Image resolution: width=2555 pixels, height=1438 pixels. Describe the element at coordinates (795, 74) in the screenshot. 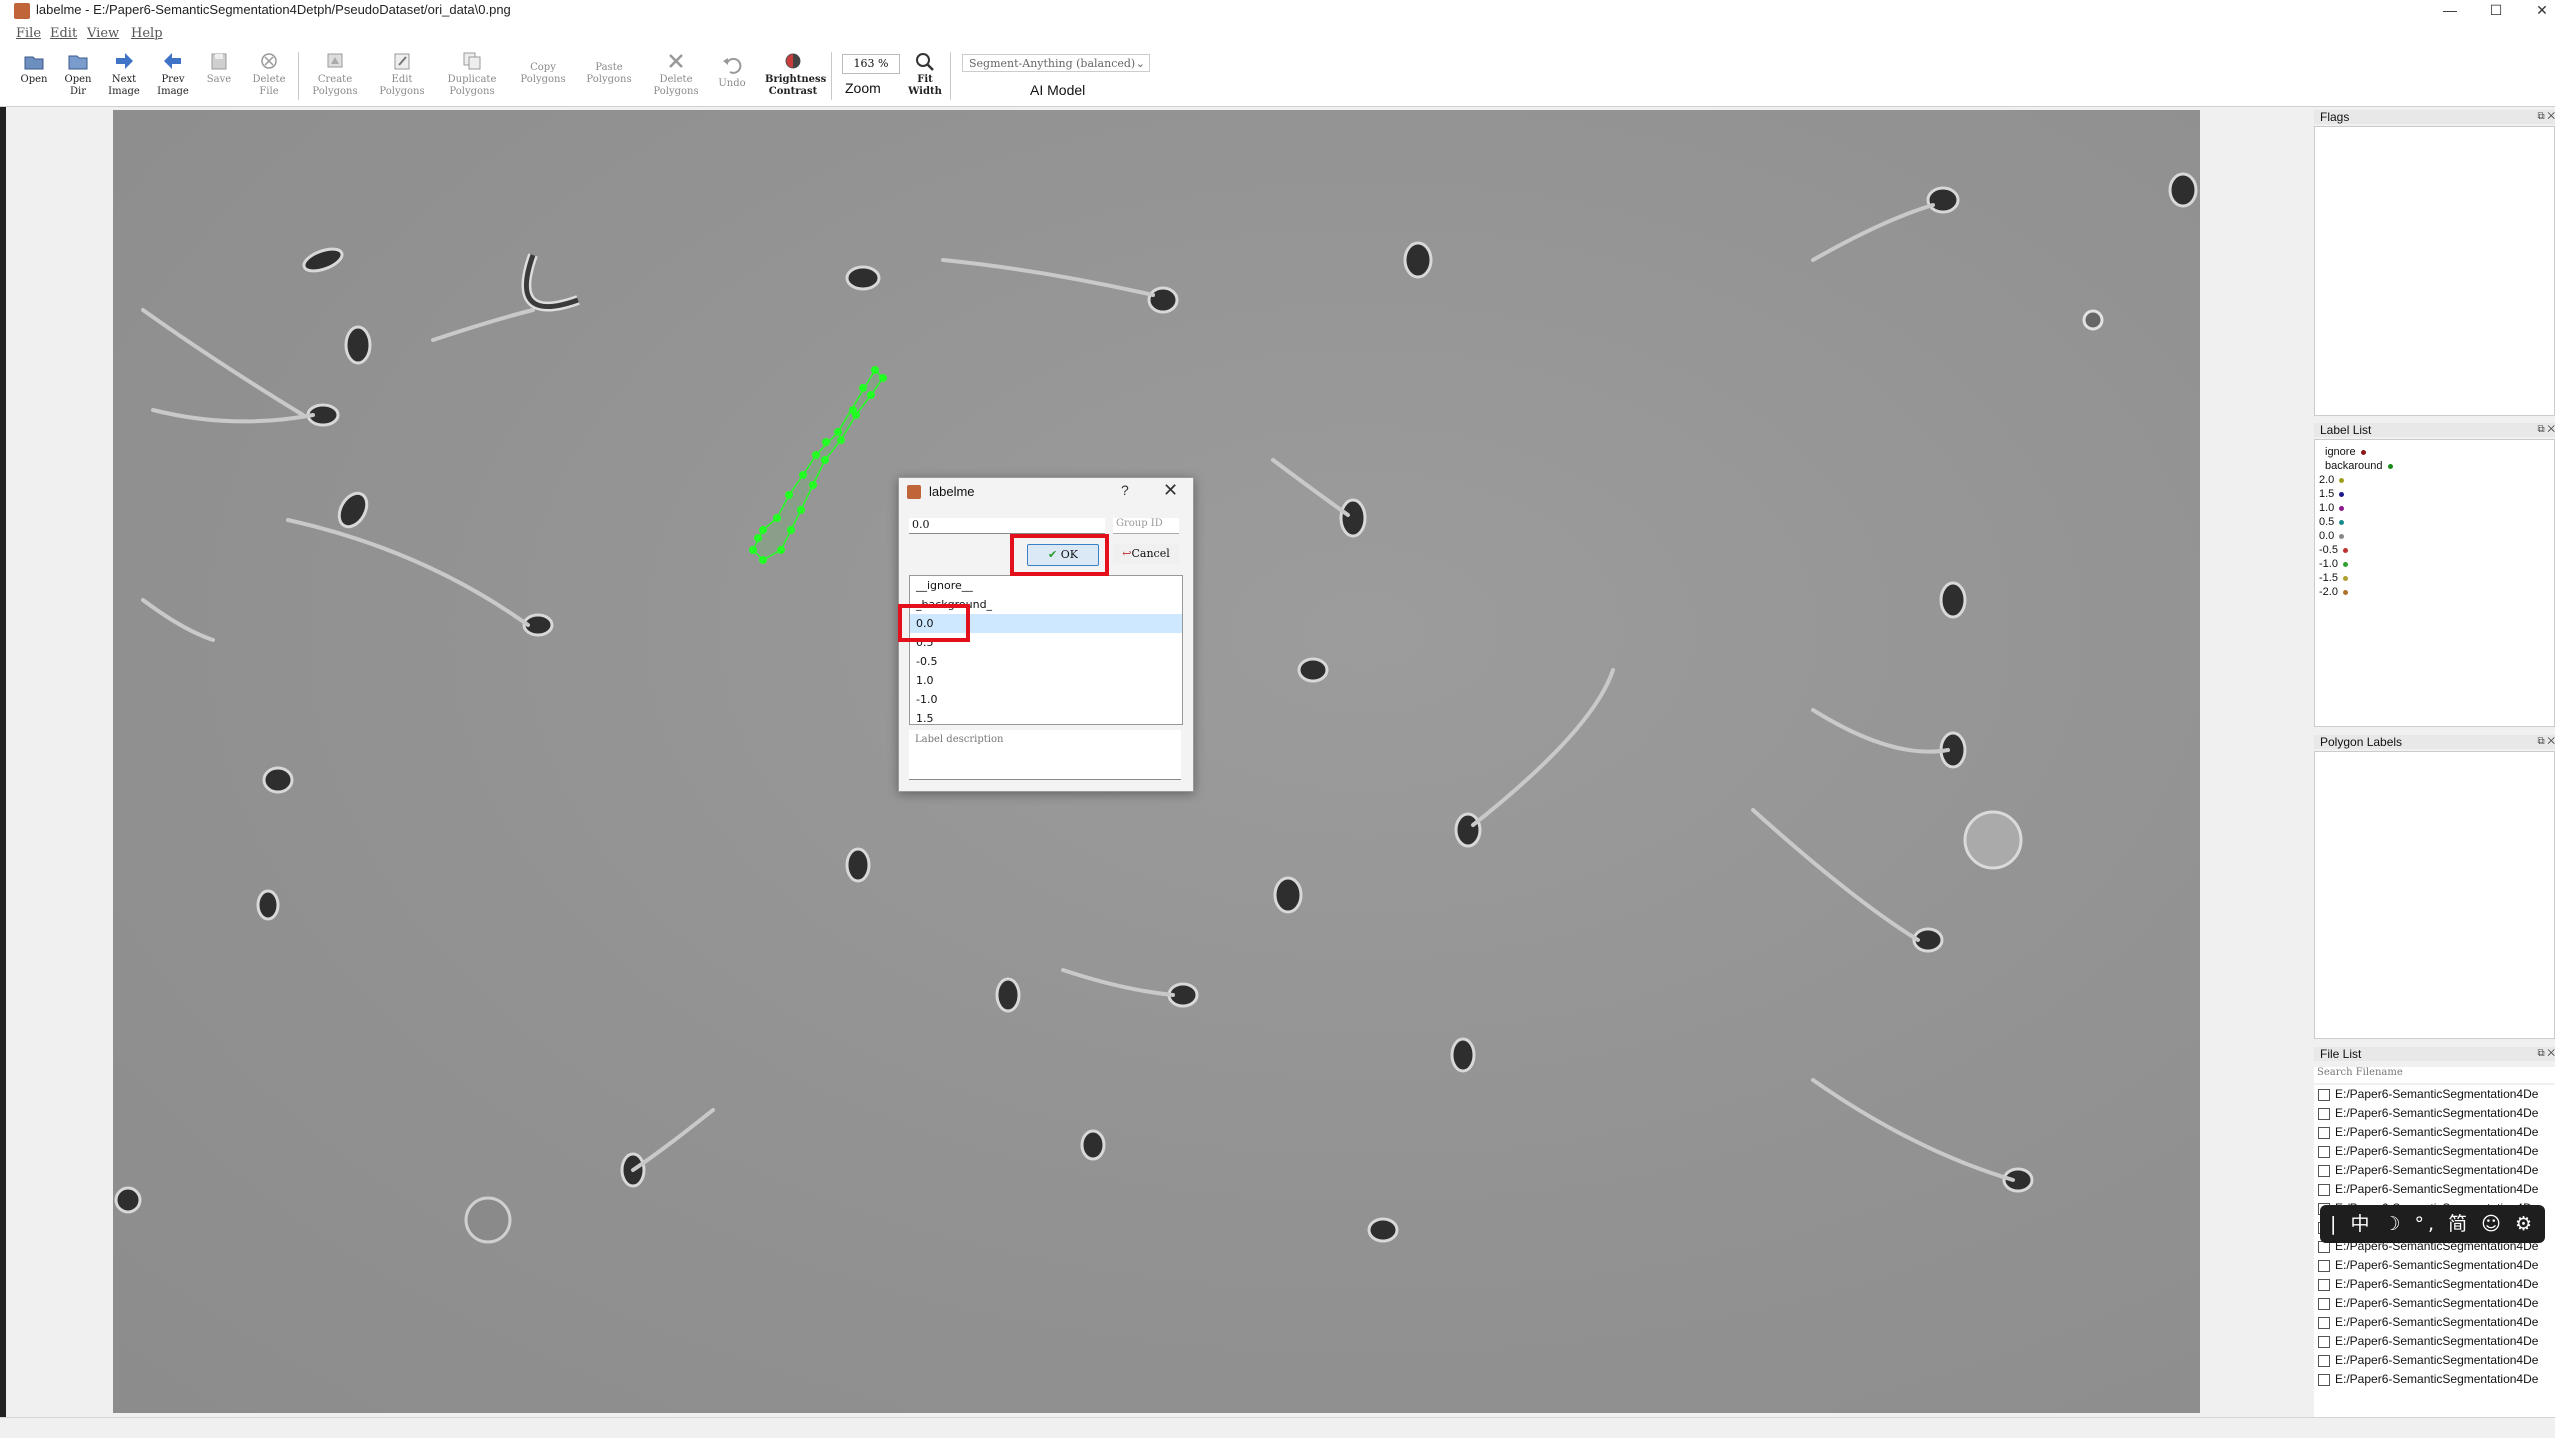

I see `brightness-contrast-button: Brightness Contrast` at that location.